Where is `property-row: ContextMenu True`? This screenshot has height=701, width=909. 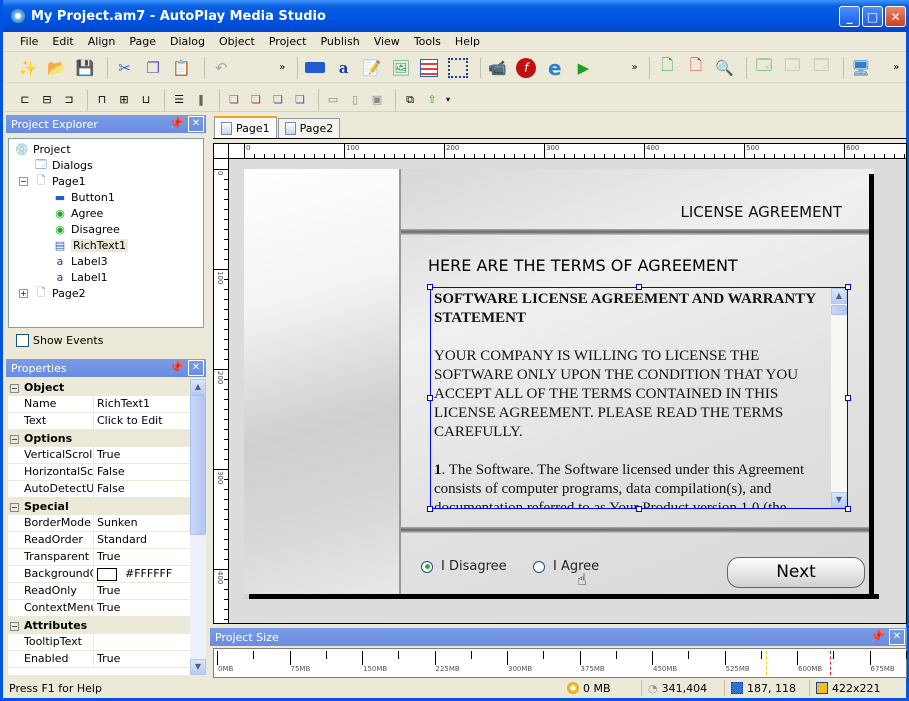 property-row: ContextMenu True is located at coordinates (99, 608).